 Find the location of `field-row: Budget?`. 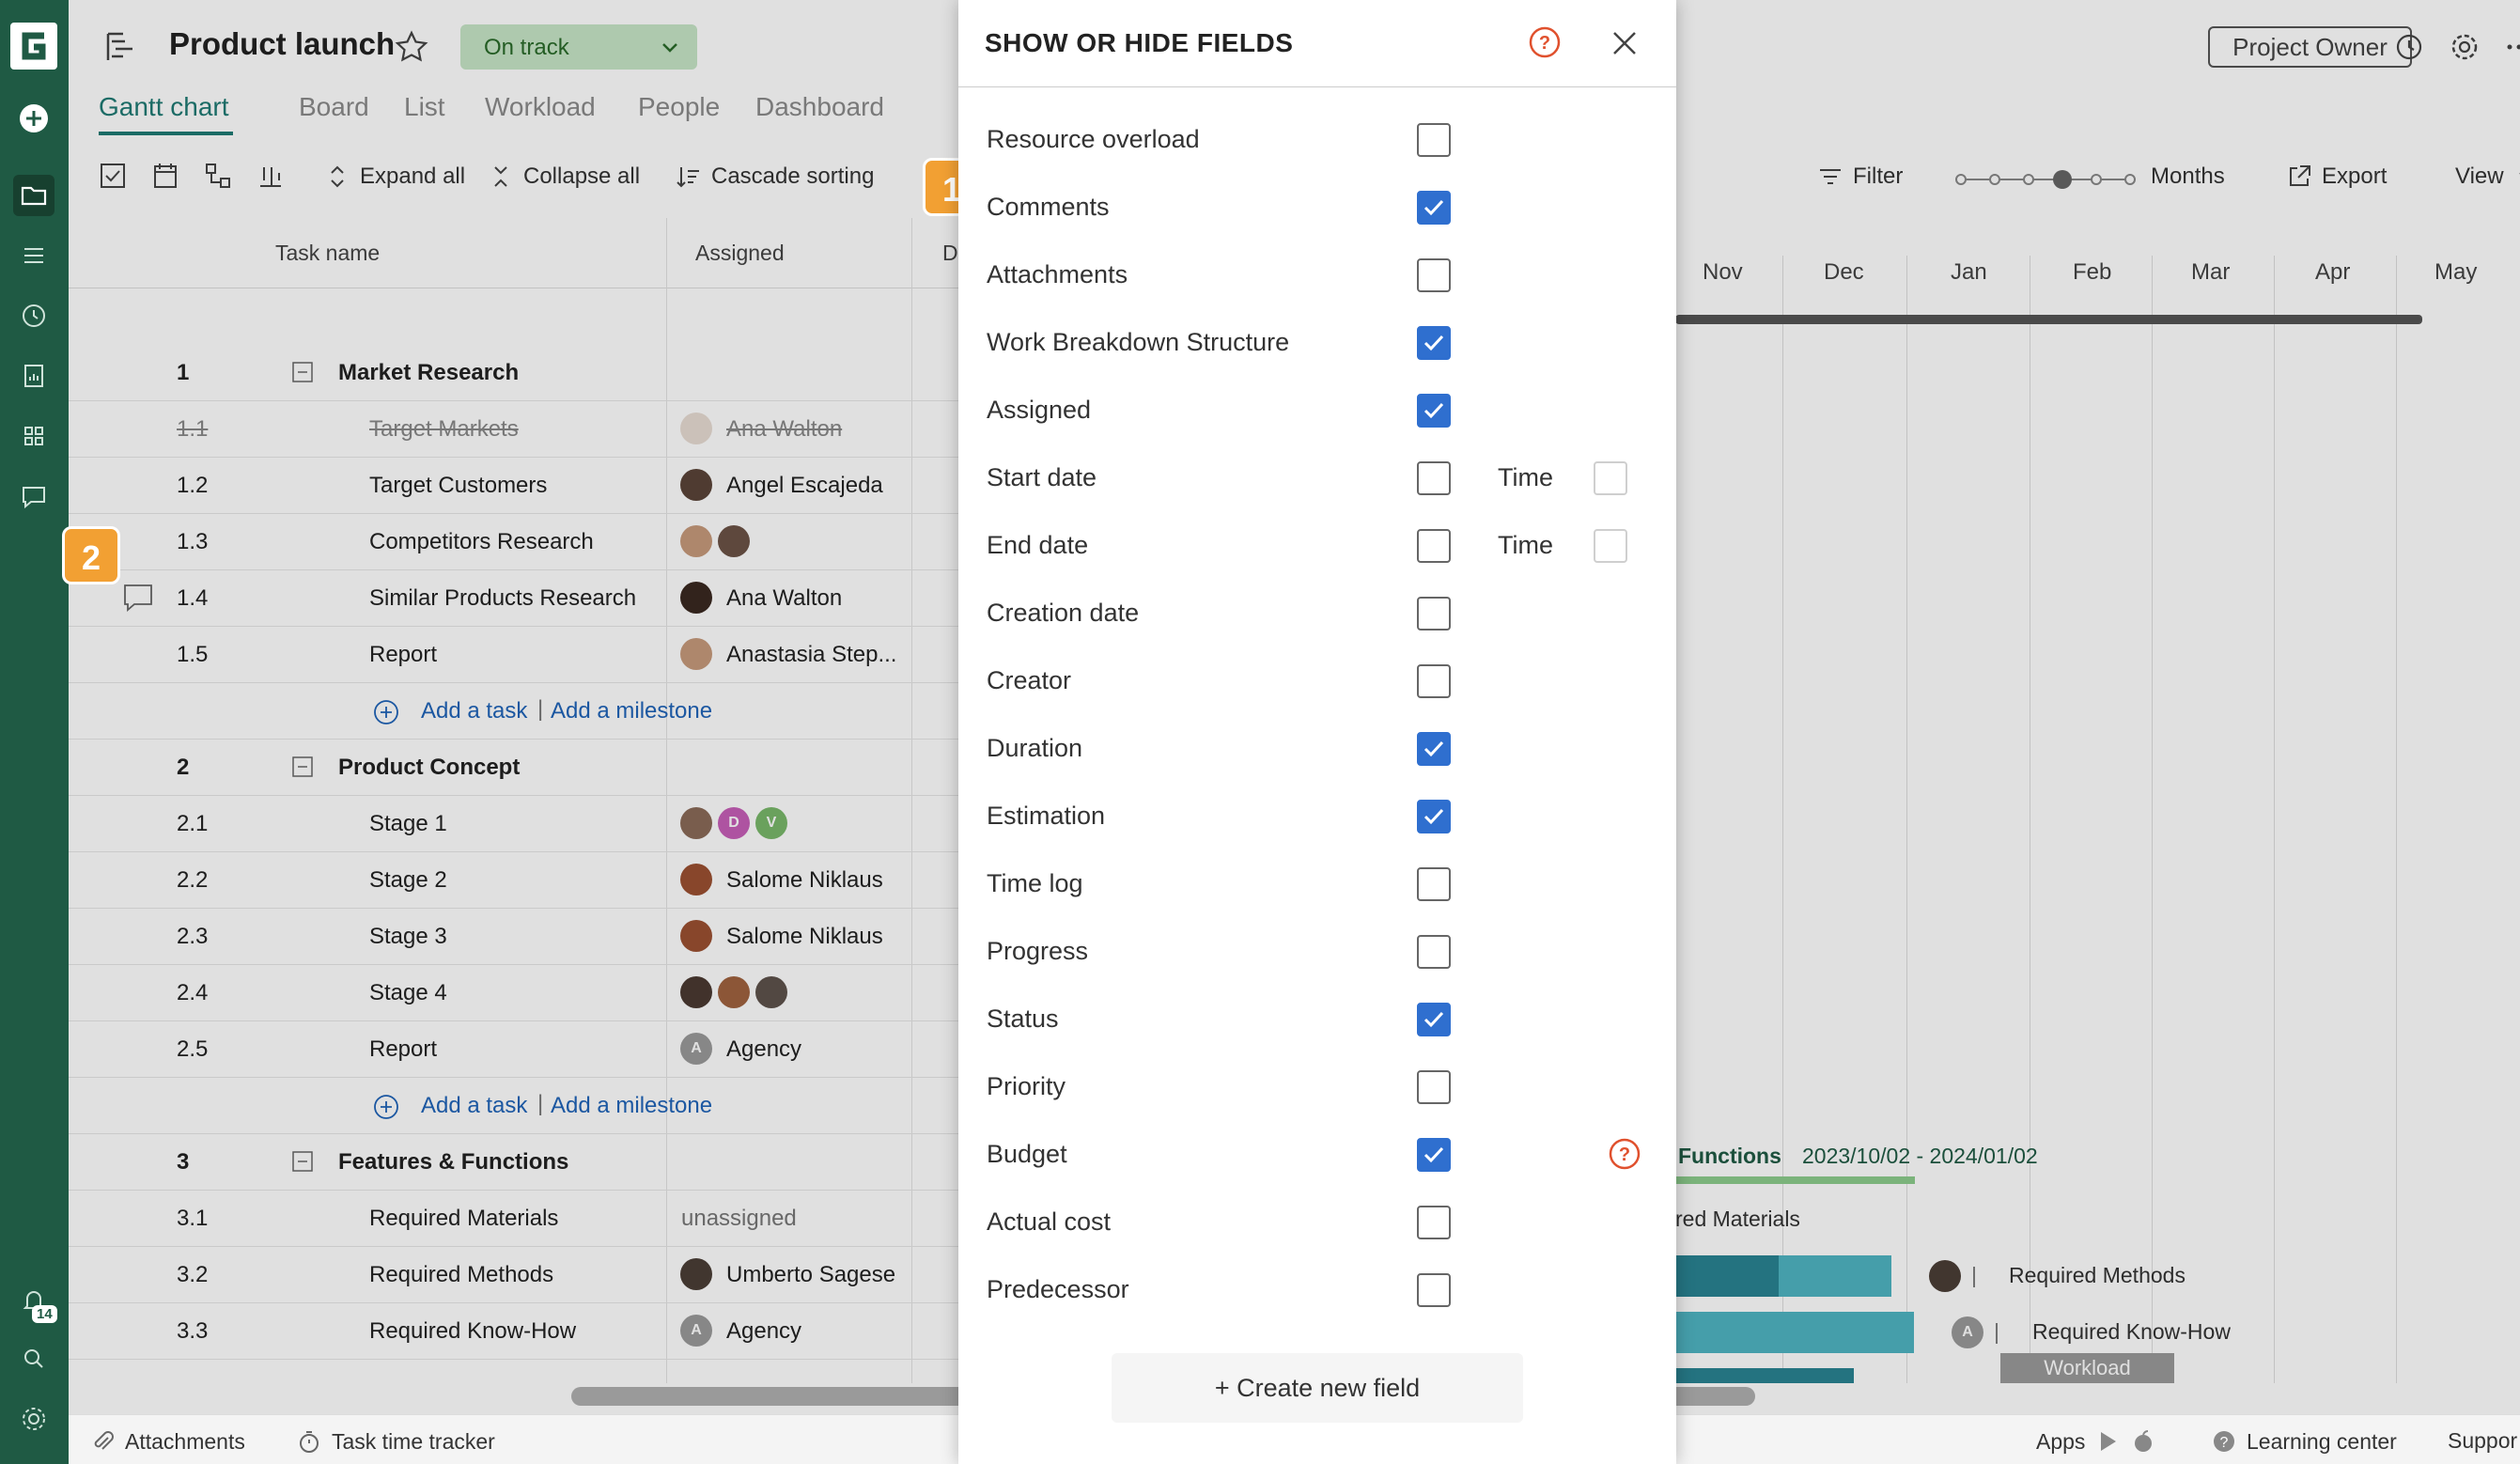

field-row: Budget? is located at coordinates (1317, 1155).